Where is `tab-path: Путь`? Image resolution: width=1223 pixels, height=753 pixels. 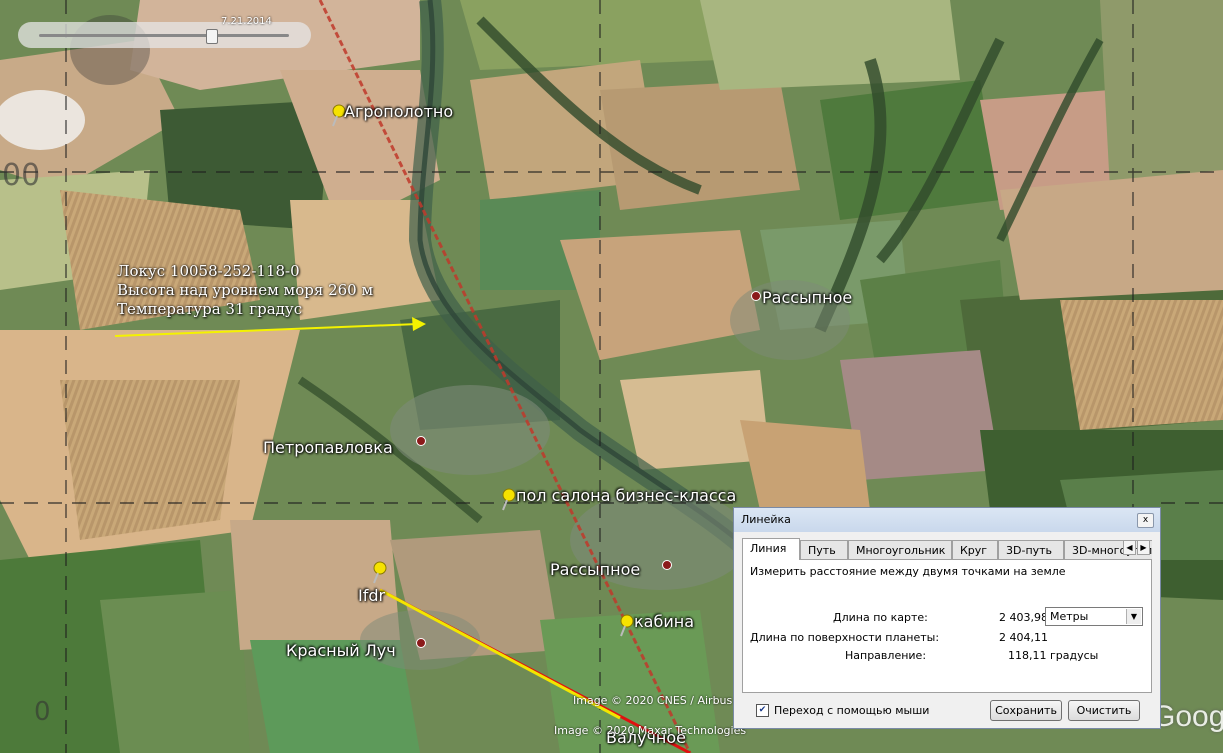 tab-path: Путь is located at coordinates (824, 549).